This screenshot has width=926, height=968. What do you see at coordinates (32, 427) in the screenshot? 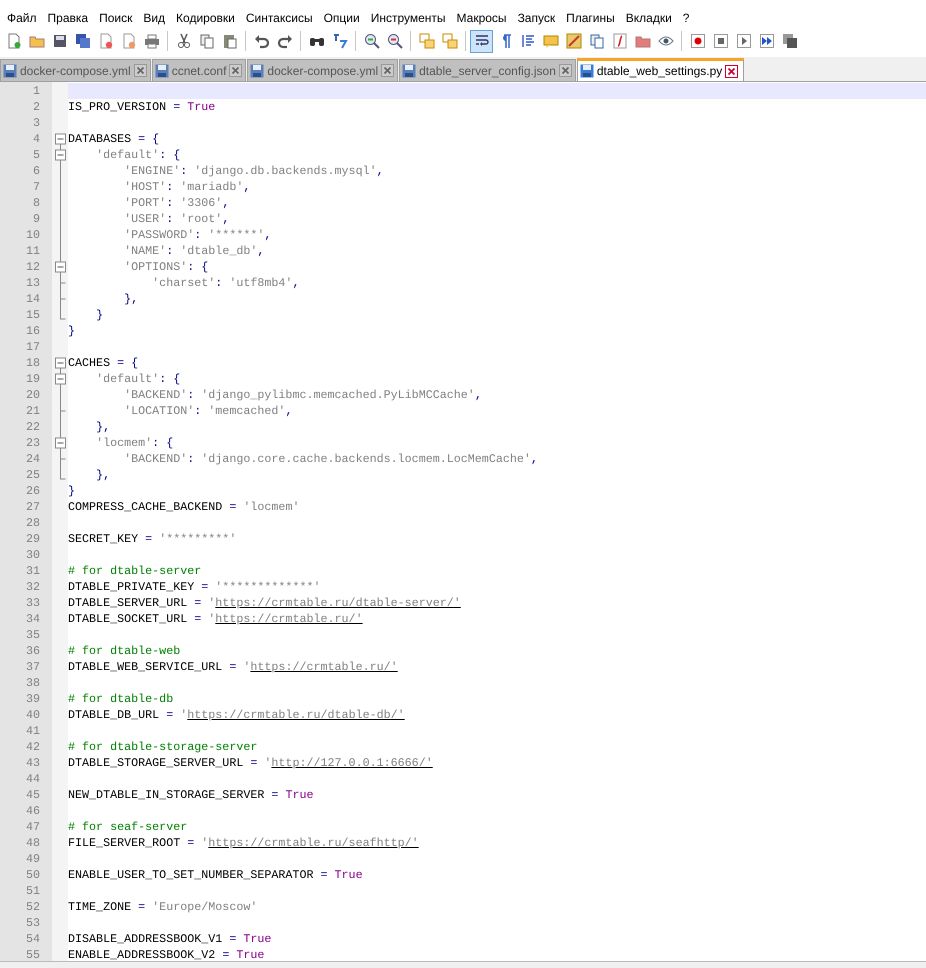
I see `line-number: 22` at bounding box center [32, 427].